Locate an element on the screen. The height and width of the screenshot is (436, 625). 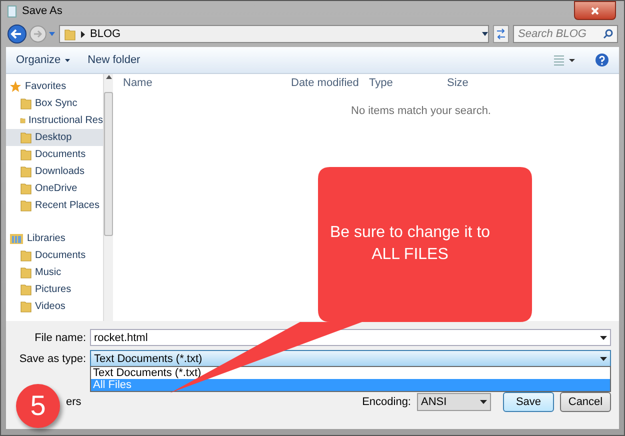
document-icon is located at coordinates (12, 11).